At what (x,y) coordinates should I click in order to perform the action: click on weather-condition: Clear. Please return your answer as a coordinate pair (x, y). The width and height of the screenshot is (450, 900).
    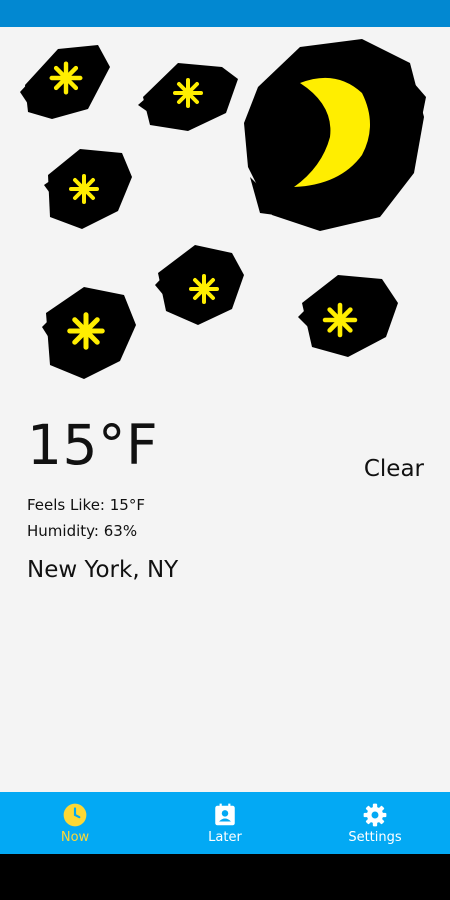
    Looking at the image, I should click on (393, 469).